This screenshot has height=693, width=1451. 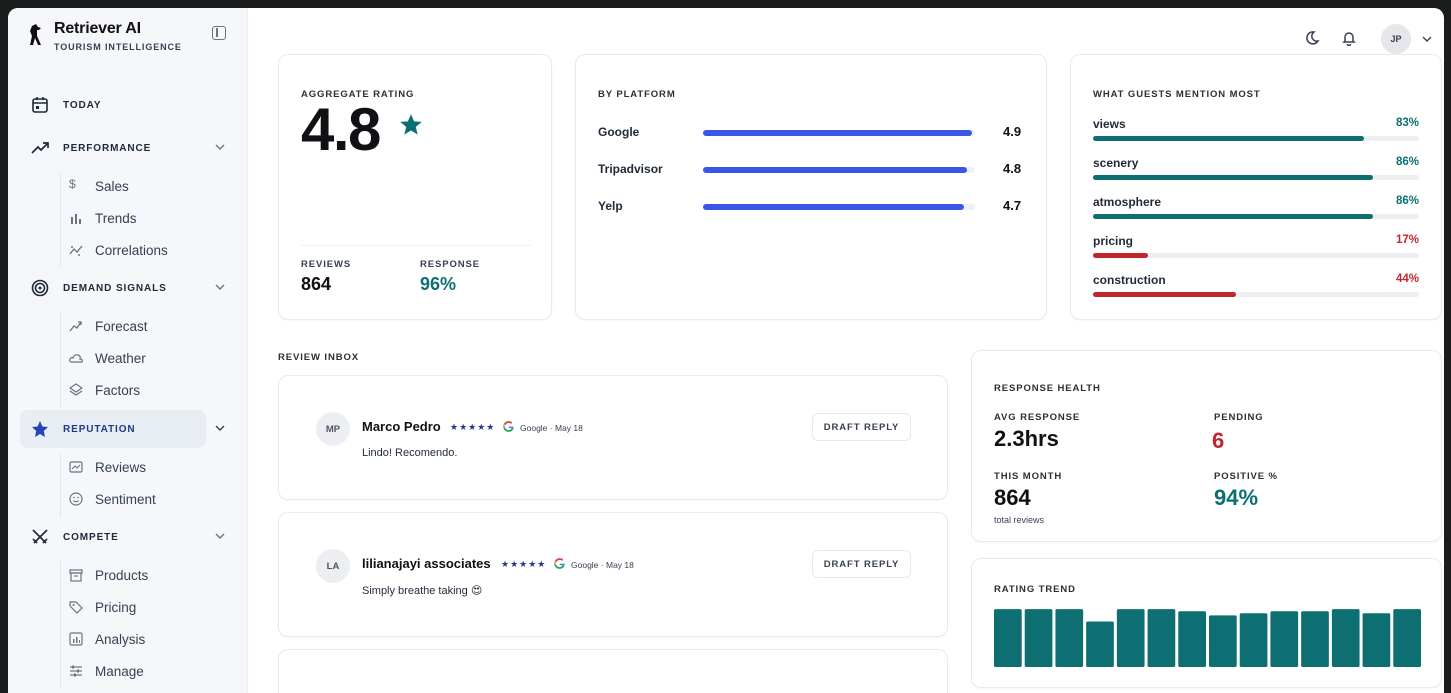 I want to click on nav-reputation: REPUTATION, so click(x=113, y=429).